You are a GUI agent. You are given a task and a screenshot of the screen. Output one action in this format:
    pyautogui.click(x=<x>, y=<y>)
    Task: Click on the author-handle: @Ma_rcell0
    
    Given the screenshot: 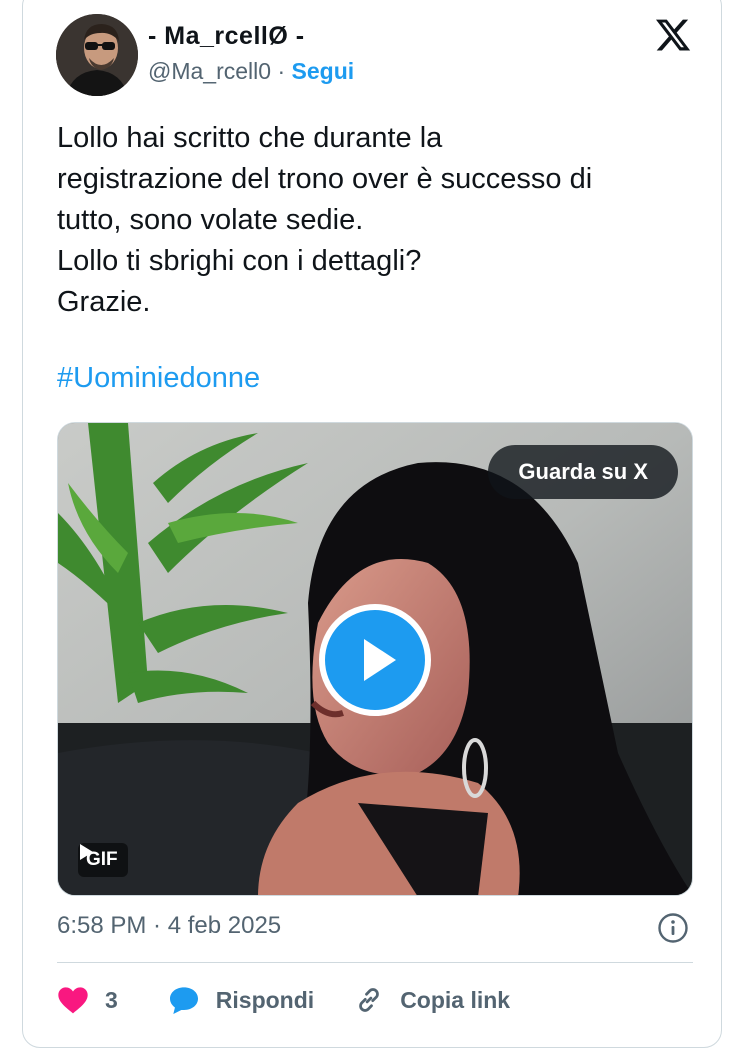 What is the action you would take?
    pyautogui.click(x=209, y=71)
    